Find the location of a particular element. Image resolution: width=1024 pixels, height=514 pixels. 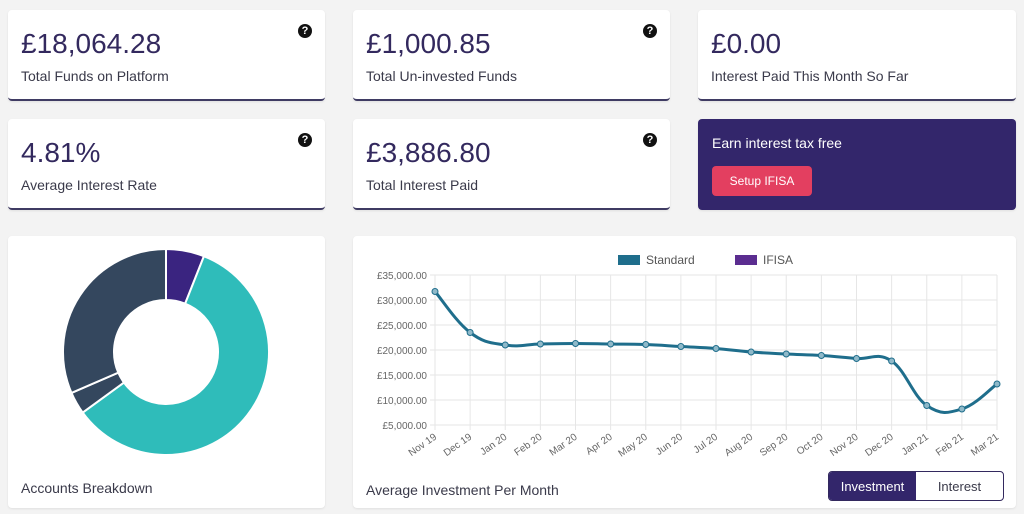

stat-average-rate: 4.81% Average Interest Rate ? is located at coordinates (166, 164).